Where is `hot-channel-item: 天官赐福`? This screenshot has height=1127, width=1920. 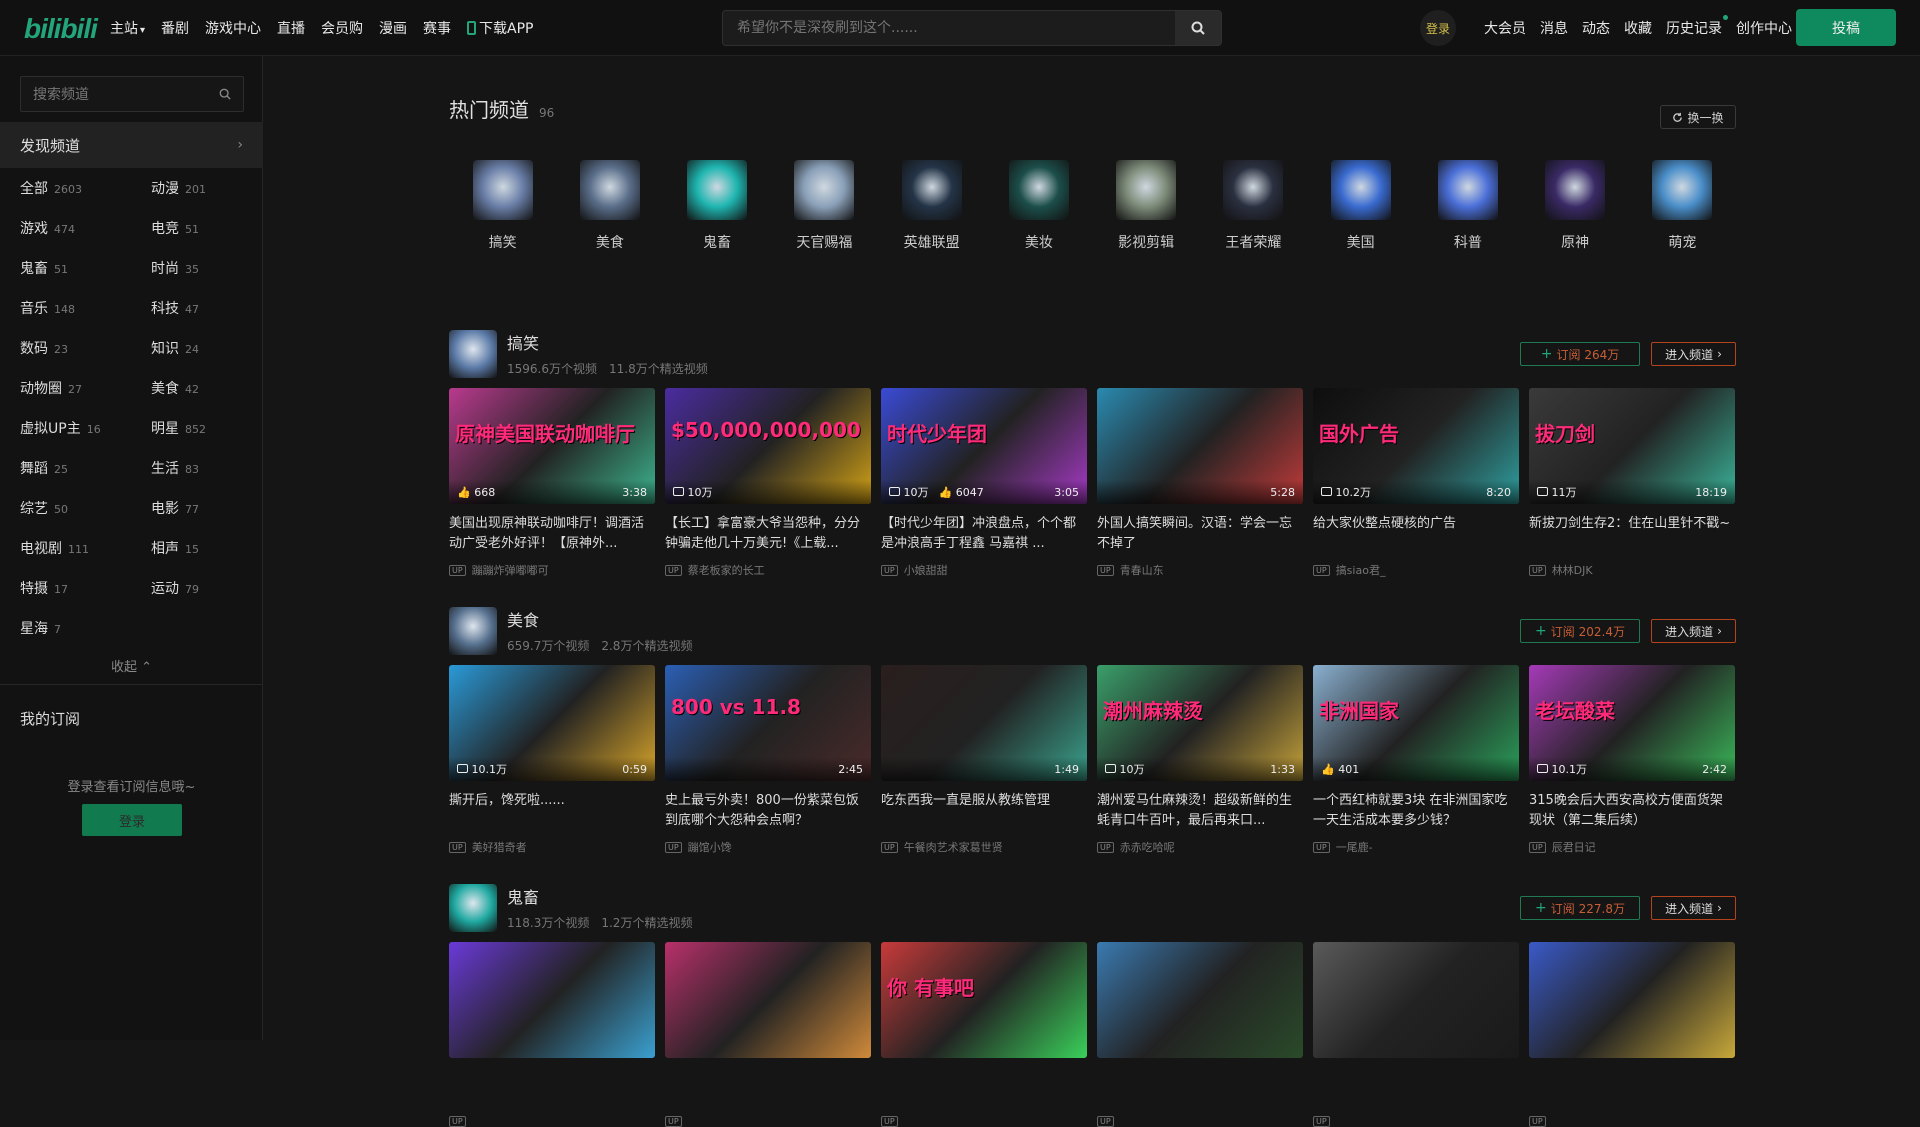
hot-channel-item: 天官赐福 is located at coordinates (824, 206).